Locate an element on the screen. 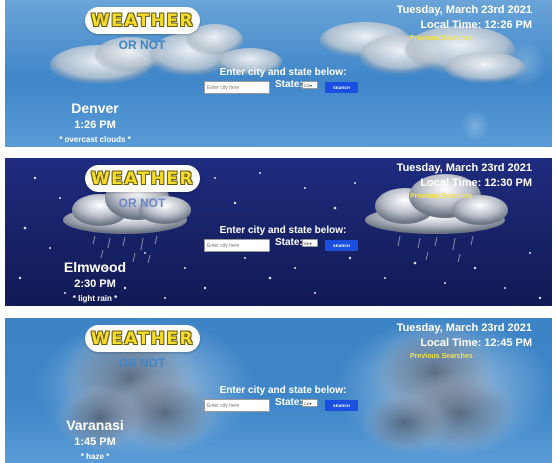  state-select-value: NE is located at coordinates (307, 243).